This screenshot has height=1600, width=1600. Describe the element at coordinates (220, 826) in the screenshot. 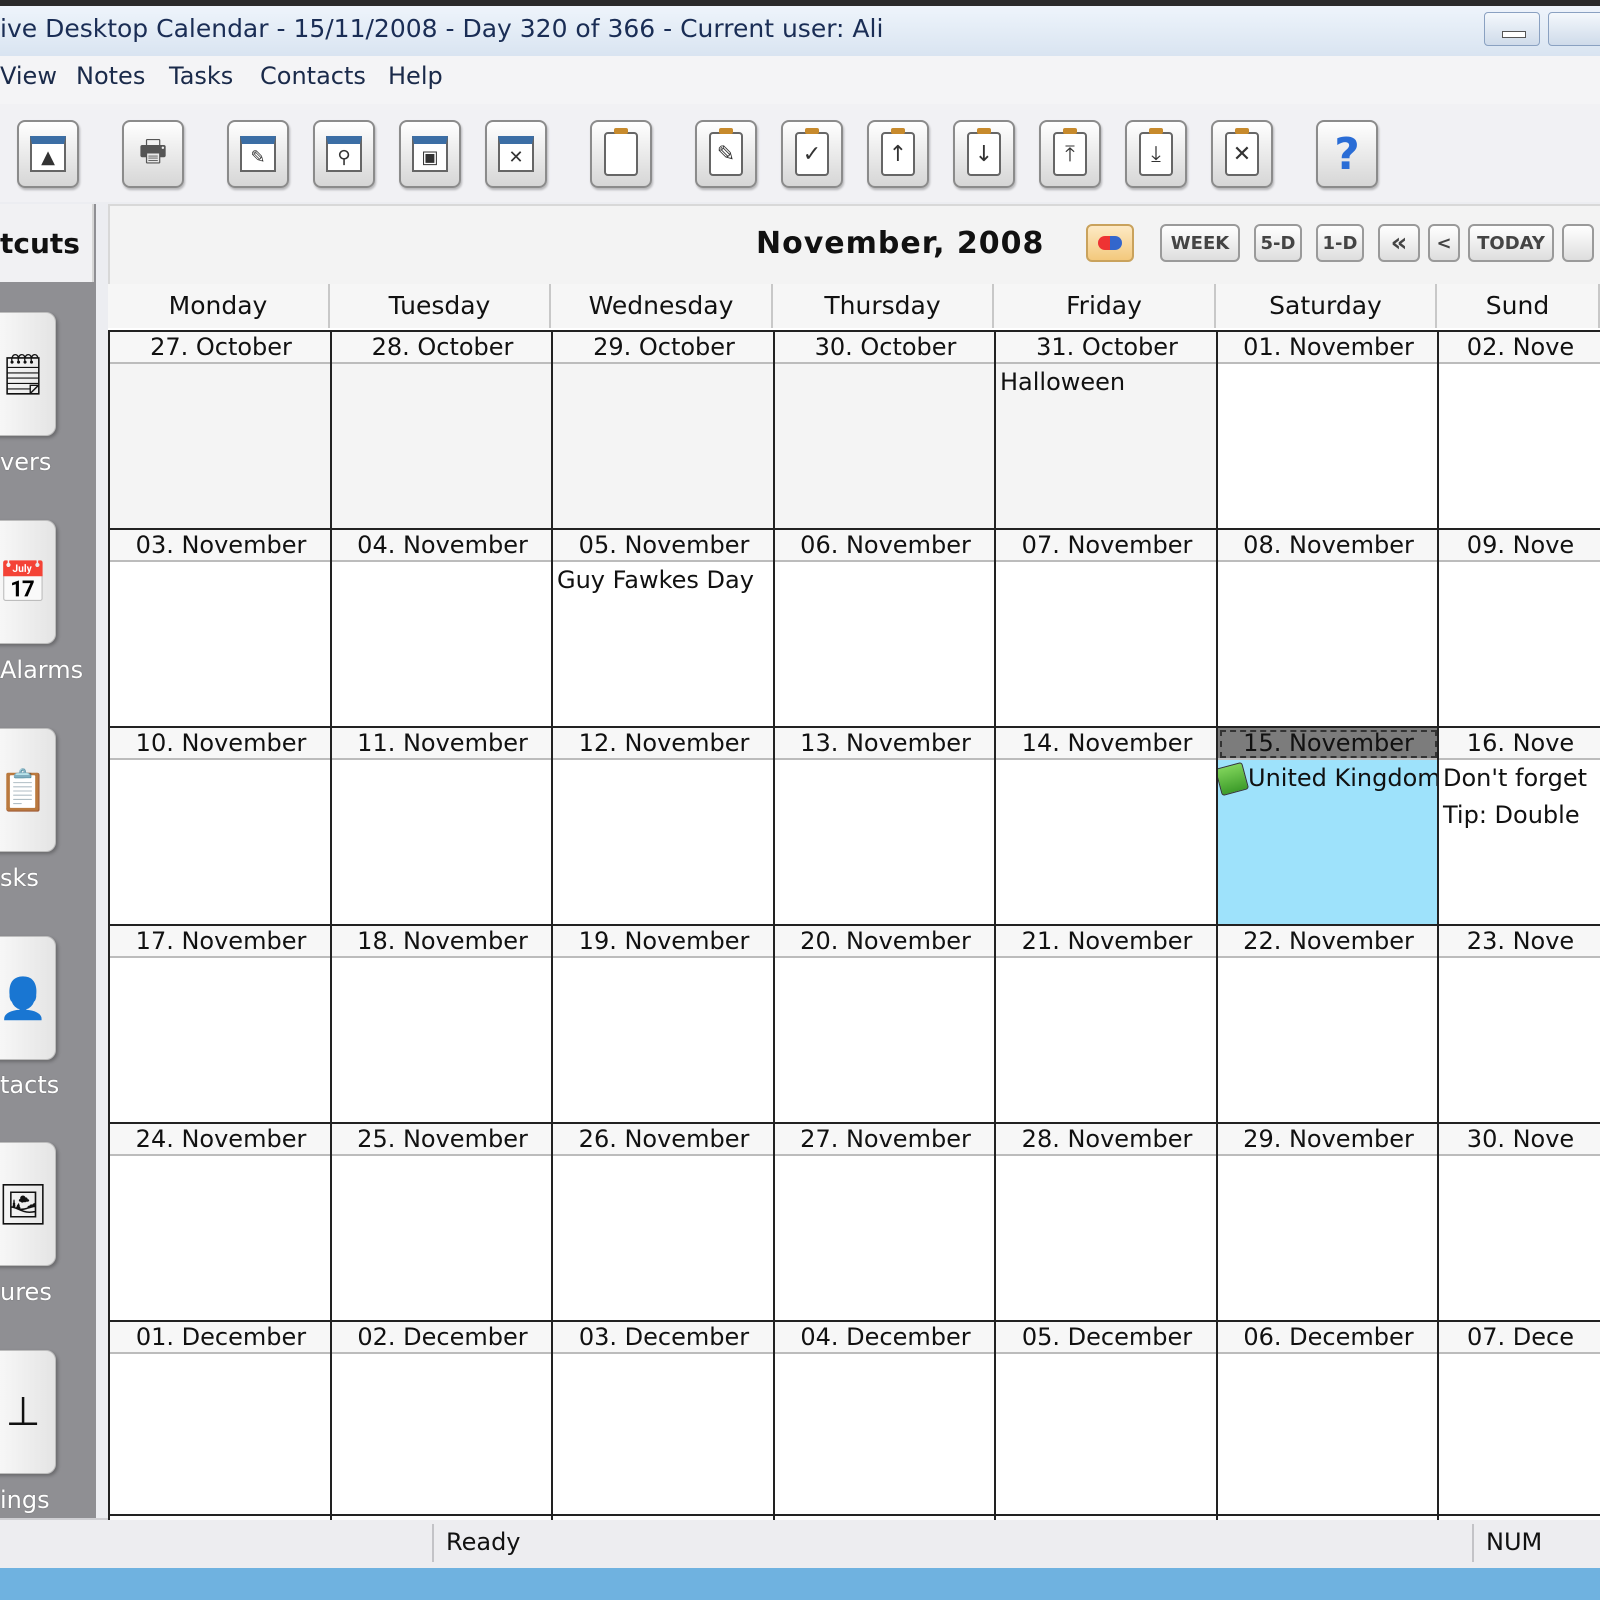

I see `day-cell: 10. November` at that location.